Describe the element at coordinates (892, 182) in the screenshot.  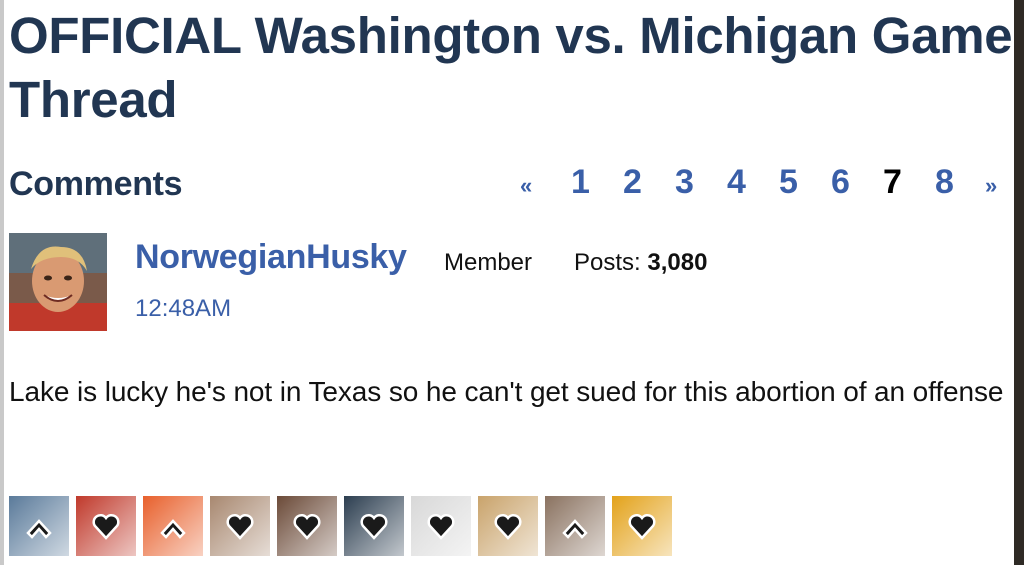
I see `page-link-7-current: 7` at that location.